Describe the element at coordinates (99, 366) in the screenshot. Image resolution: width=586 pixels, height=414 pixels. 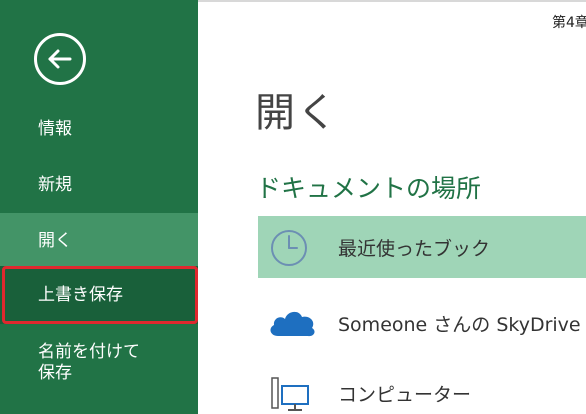
I see `nav-item-save-as: 名前を付けて 保存` at that location.